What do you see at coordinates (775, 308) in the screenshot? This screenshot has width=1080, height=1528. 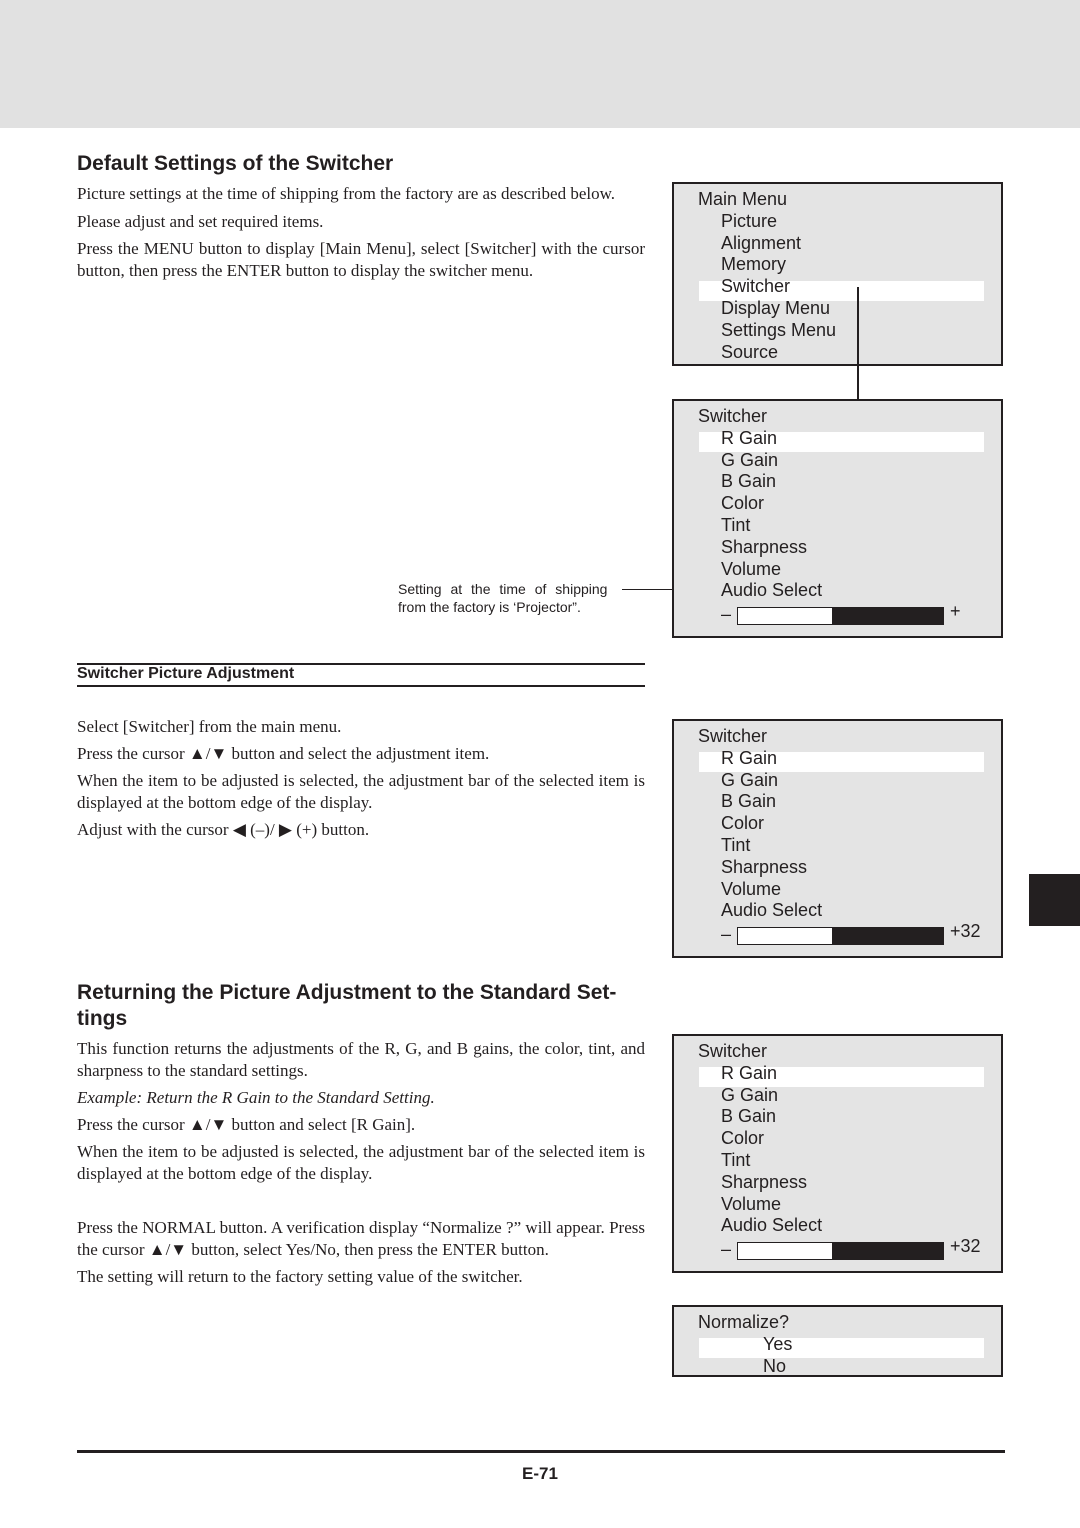 I see `menu-item: Display Menu` at bounding box center [775, 308].